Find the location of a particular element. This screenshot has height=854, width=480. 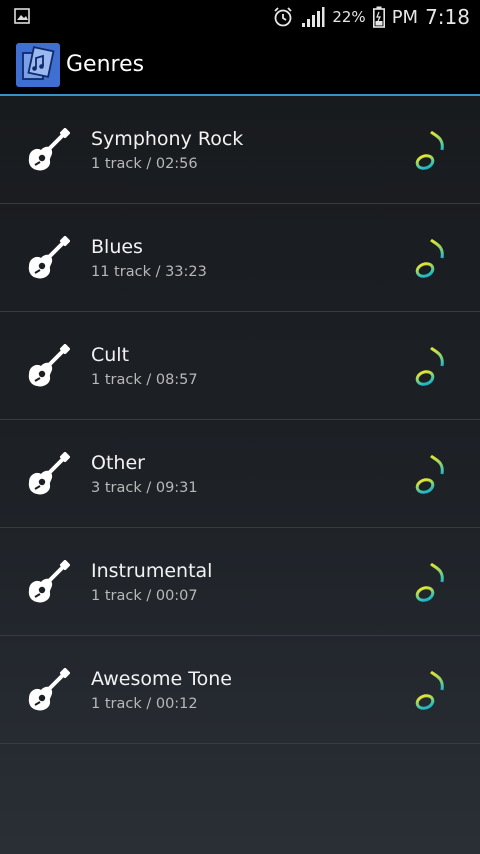

genre-name: Awesome Tone is located at coordinates (161, 679).